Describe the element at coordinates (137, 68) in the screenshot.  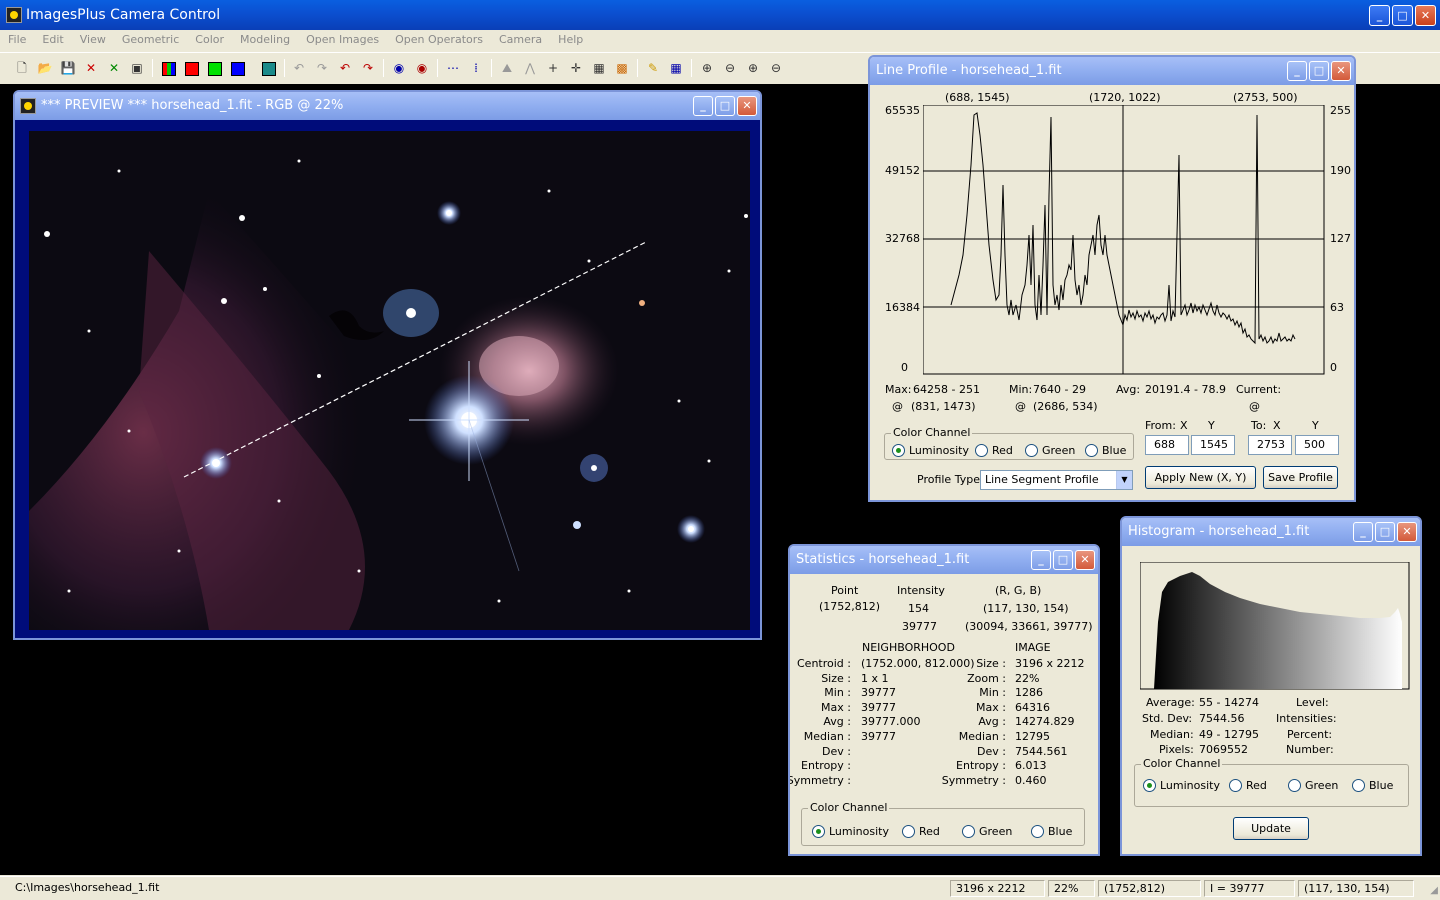
I see `window-icon: ▣` at that location.